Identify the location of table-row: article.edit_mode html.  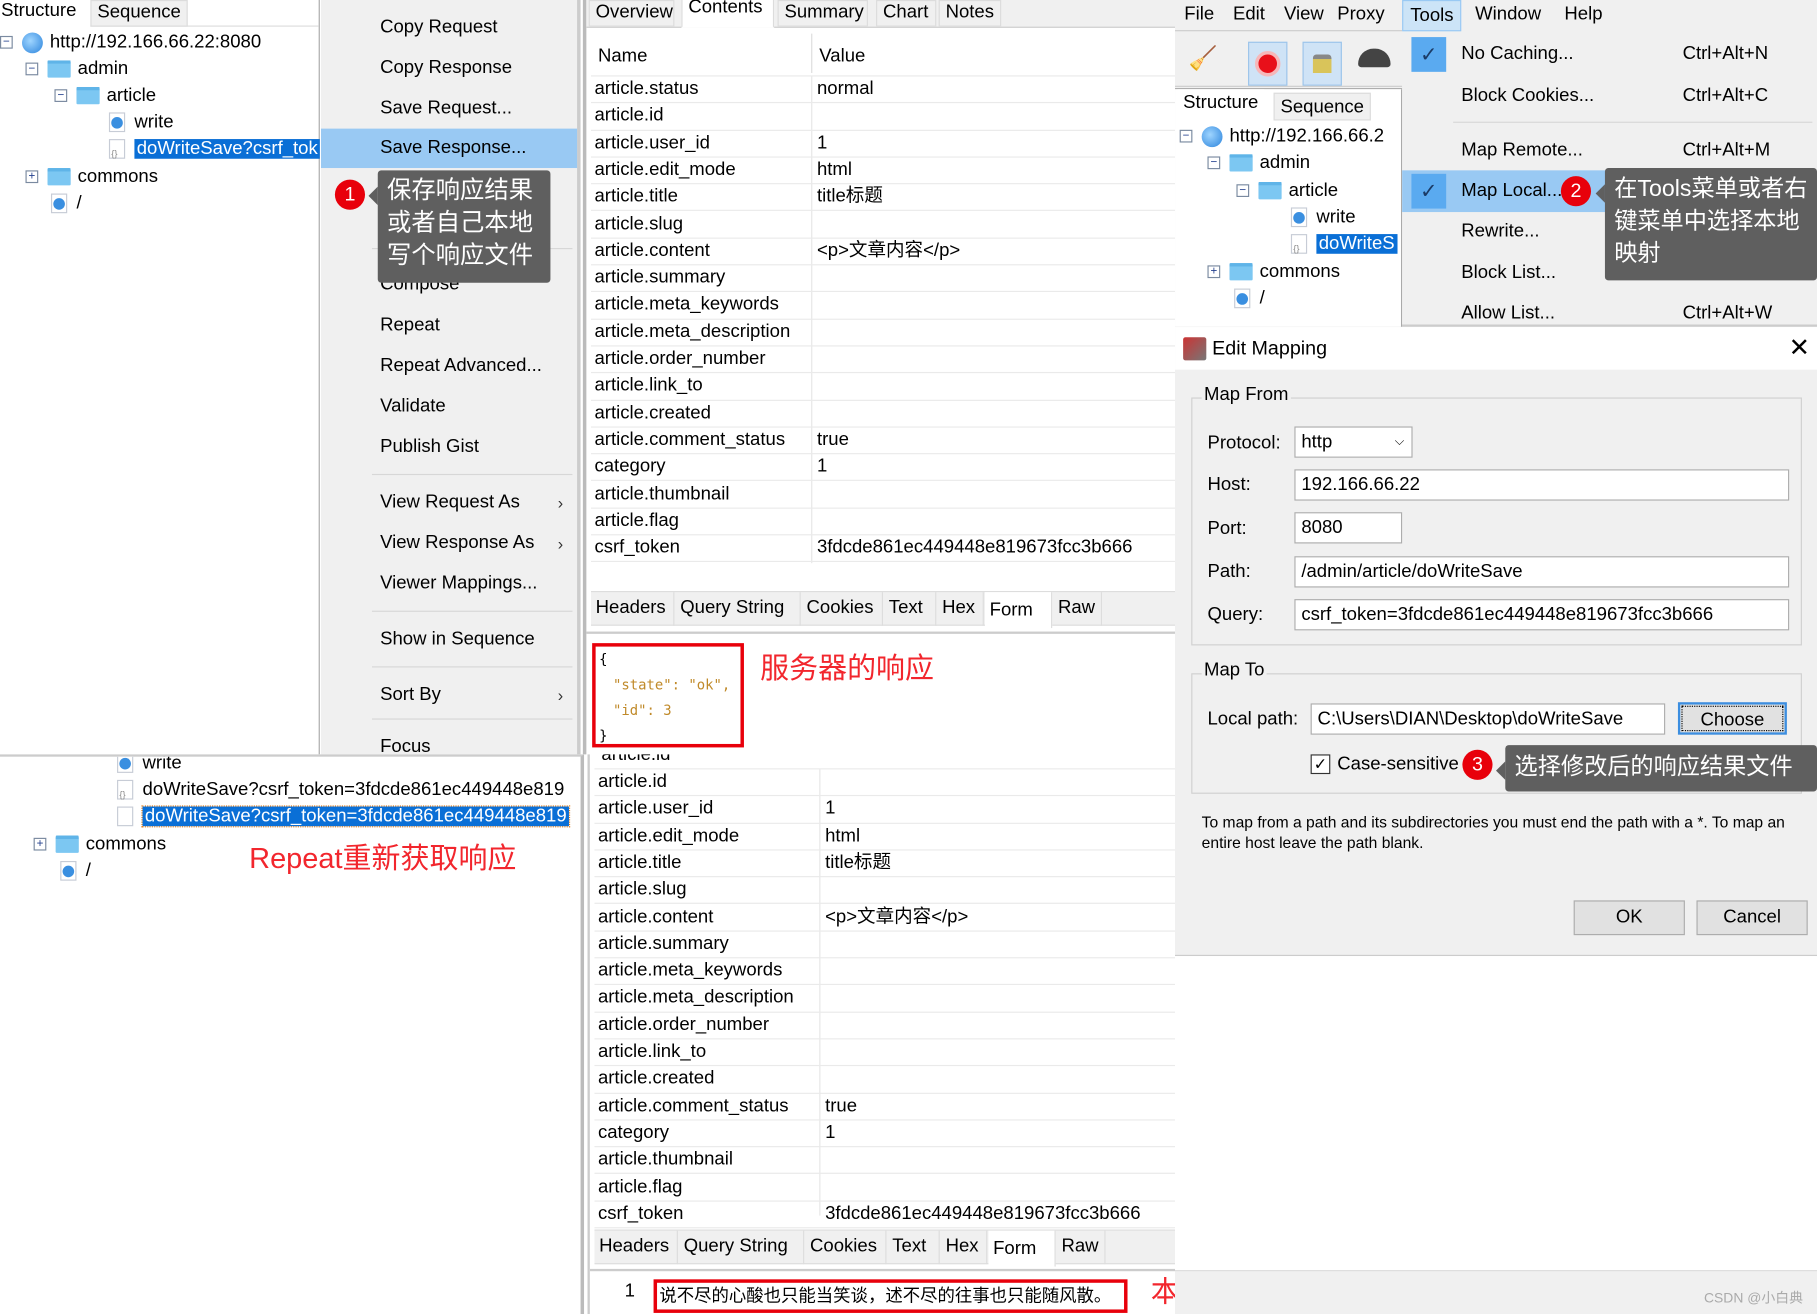
(883, 171).